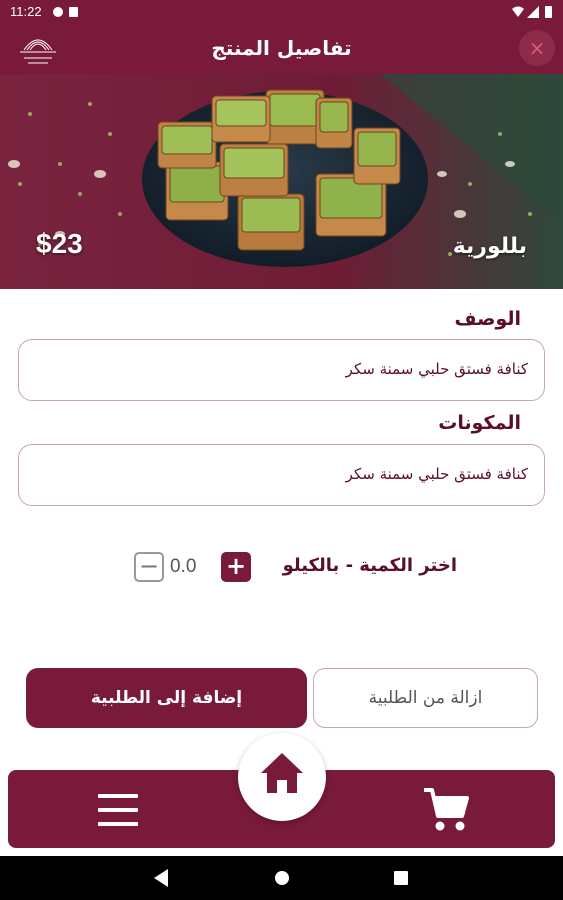 This screenshot has height=900, width=563. I want to click on recent-apps-icon, so click(401, 878).